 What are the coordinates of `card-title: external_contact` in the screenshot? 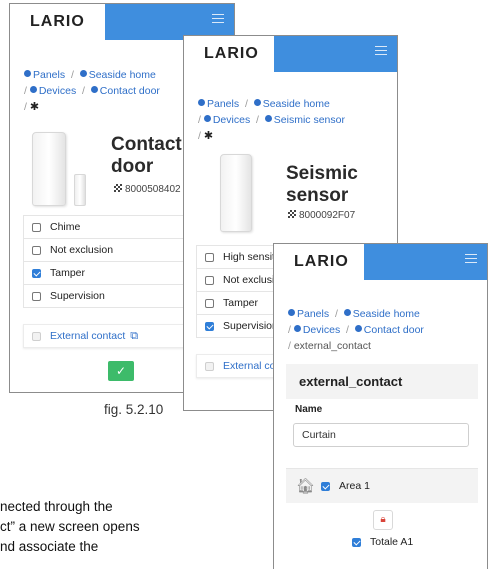 It's located at (351, 381).